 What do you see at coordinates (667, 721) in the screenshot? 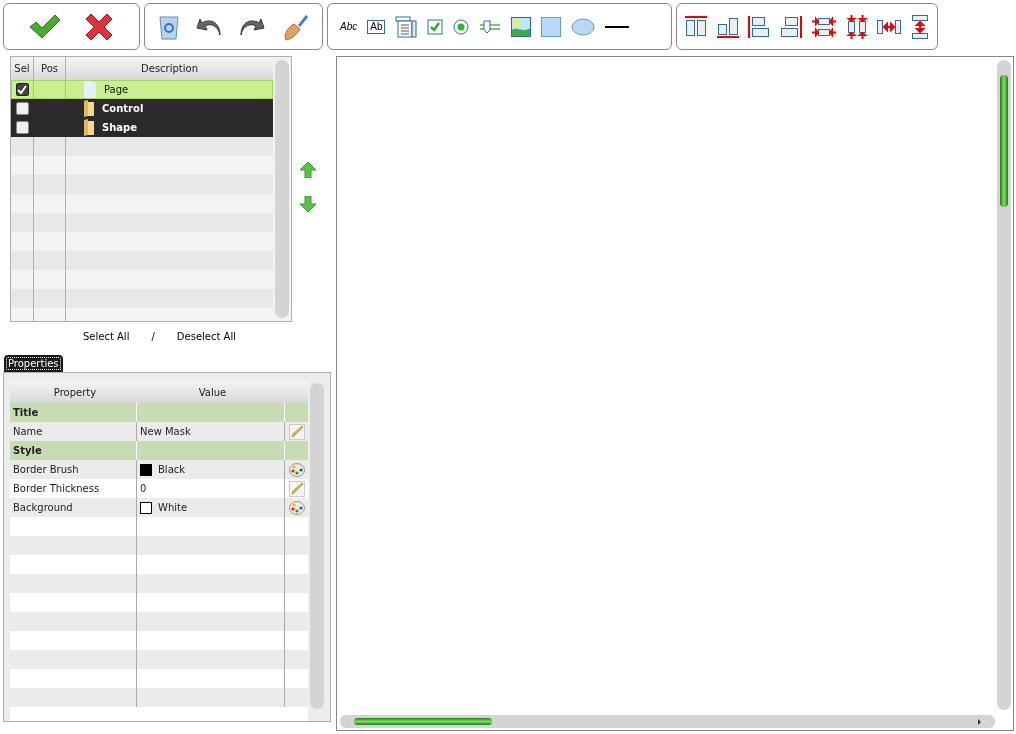
I see `horizontal-scrollbar` at bounding box center [667, 721].